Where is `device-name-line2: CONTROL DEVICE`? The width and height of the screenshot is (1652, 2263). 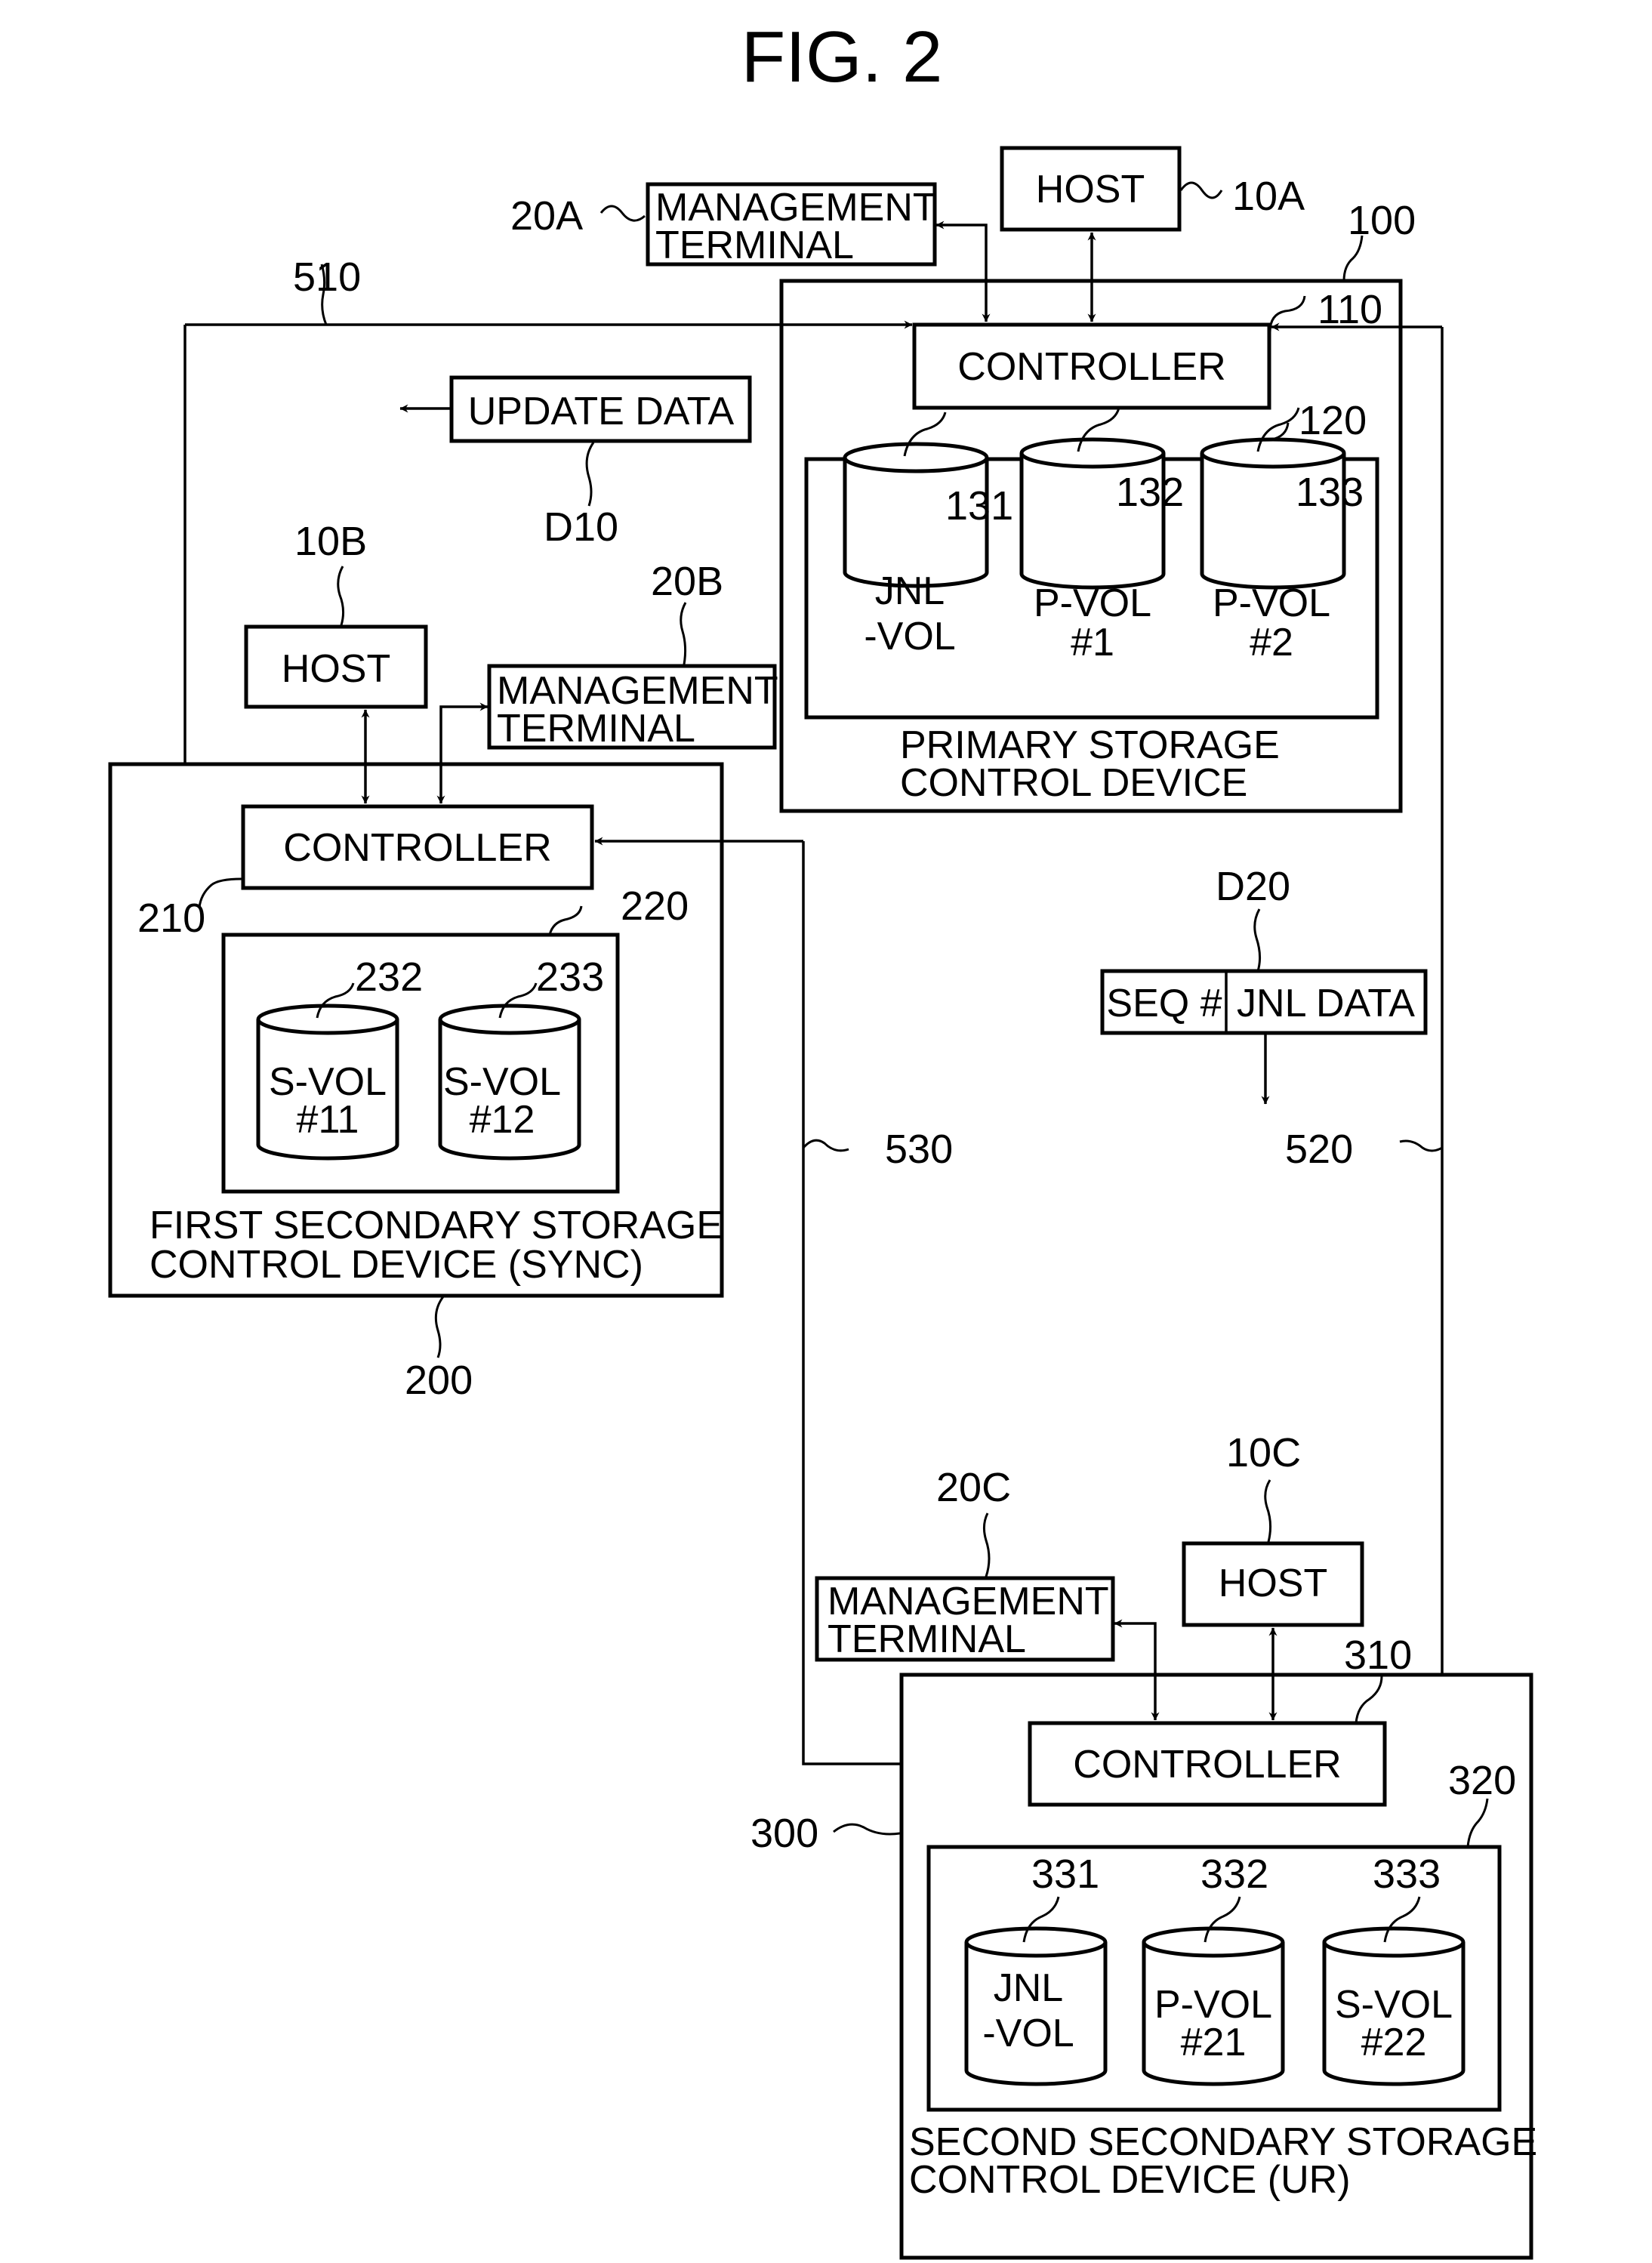 device-name-line2: CONTROL DEVICE is located at coordinates (1074, 783).